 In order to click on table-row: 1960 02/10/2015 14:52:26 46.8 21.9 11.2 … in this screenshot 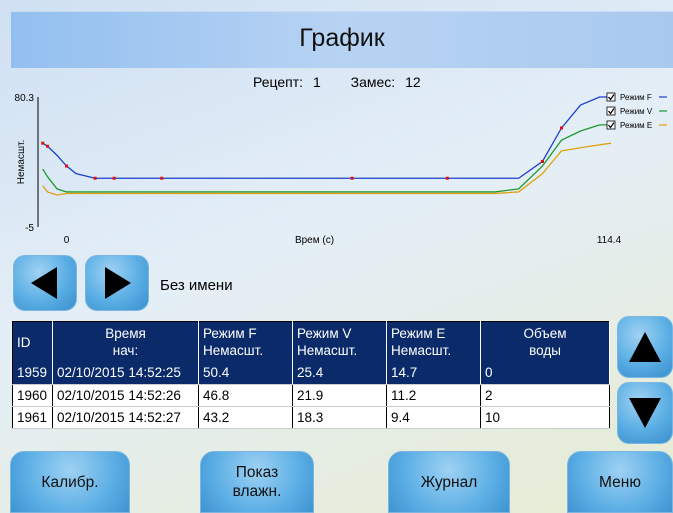, I will do `click(311, 395)`.